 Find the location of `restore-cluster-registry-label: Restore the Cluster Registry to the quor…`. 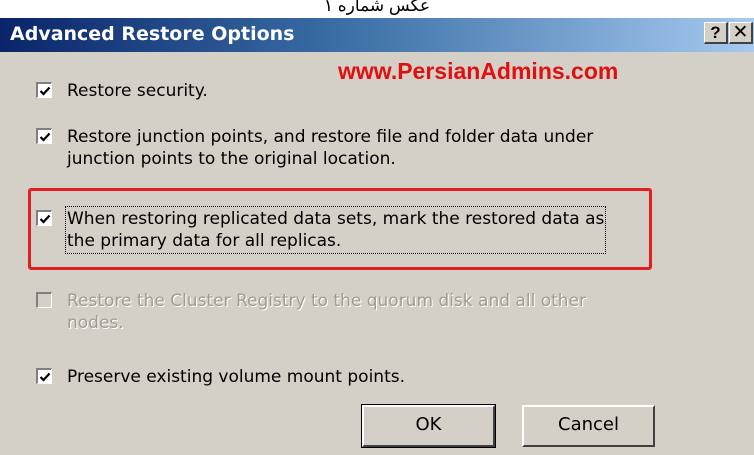

restore-cluster-registry-label: Restore the Cluster Registry to the quor… is located at coordinates (326, 312).